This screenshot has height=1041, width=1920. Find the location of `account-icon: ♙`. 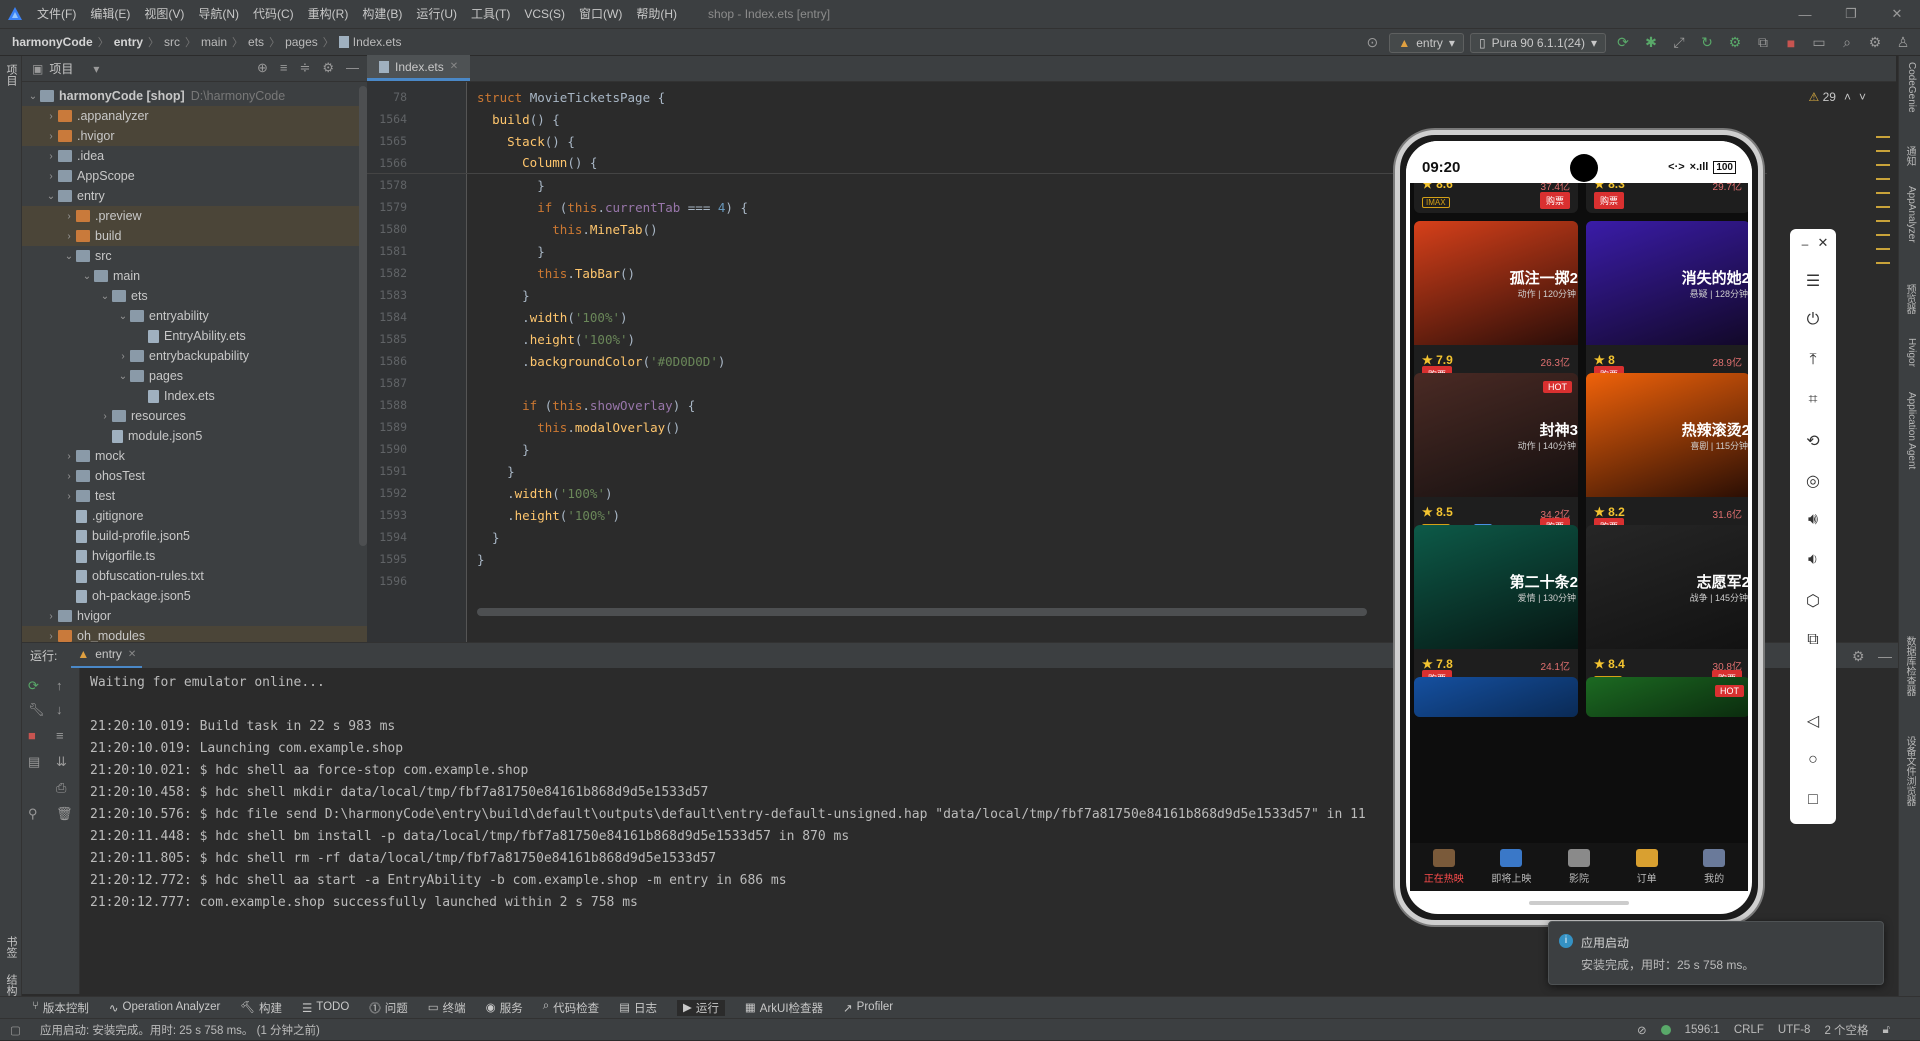

account-icon: ♙ is located at coordinates (1903, 43).